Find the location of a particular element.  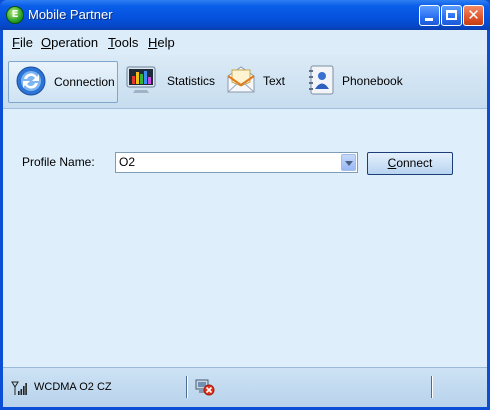

text-message-icon is located at coordinates (241, 79).